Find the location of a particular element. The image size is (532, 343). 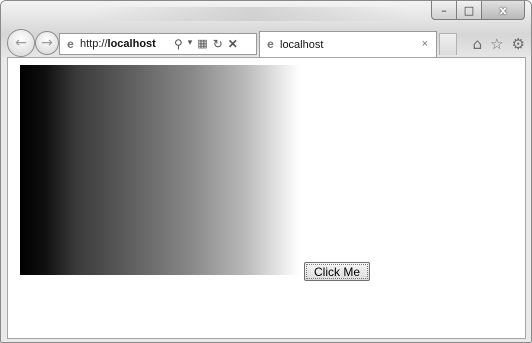

tab-localhost: e localhost × is located at coordinates (348, 44).